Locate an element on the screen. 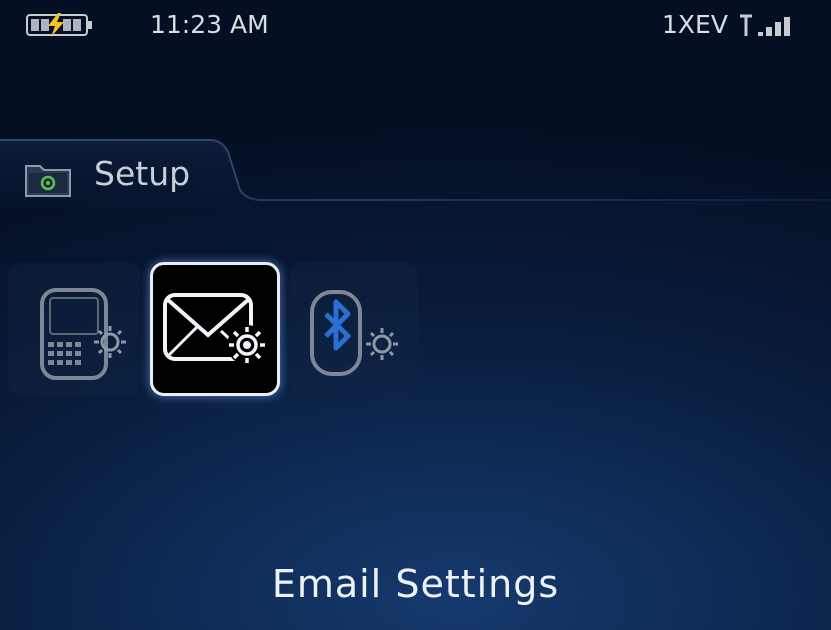 The height and width of the screenshot is (630, 831). charging-battery-icon is located at coordinates (59, 25).